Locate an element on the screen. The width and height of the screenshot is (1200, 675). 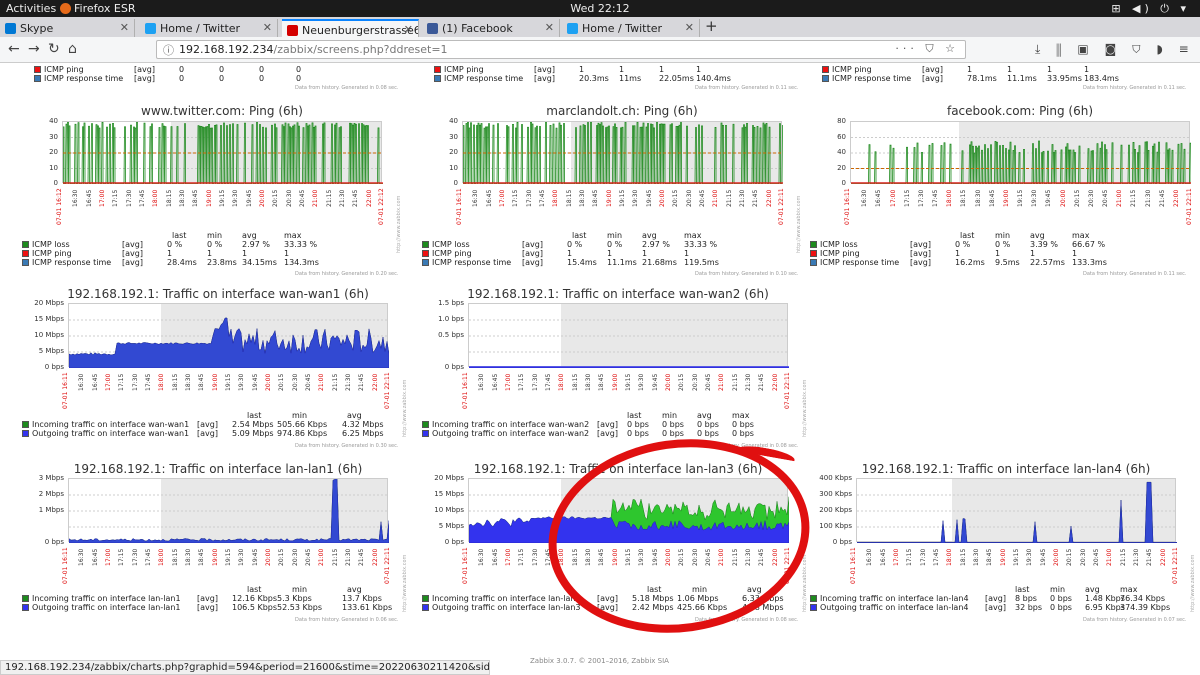
y-tick-label: 40 is located at coordinates (841, 152).